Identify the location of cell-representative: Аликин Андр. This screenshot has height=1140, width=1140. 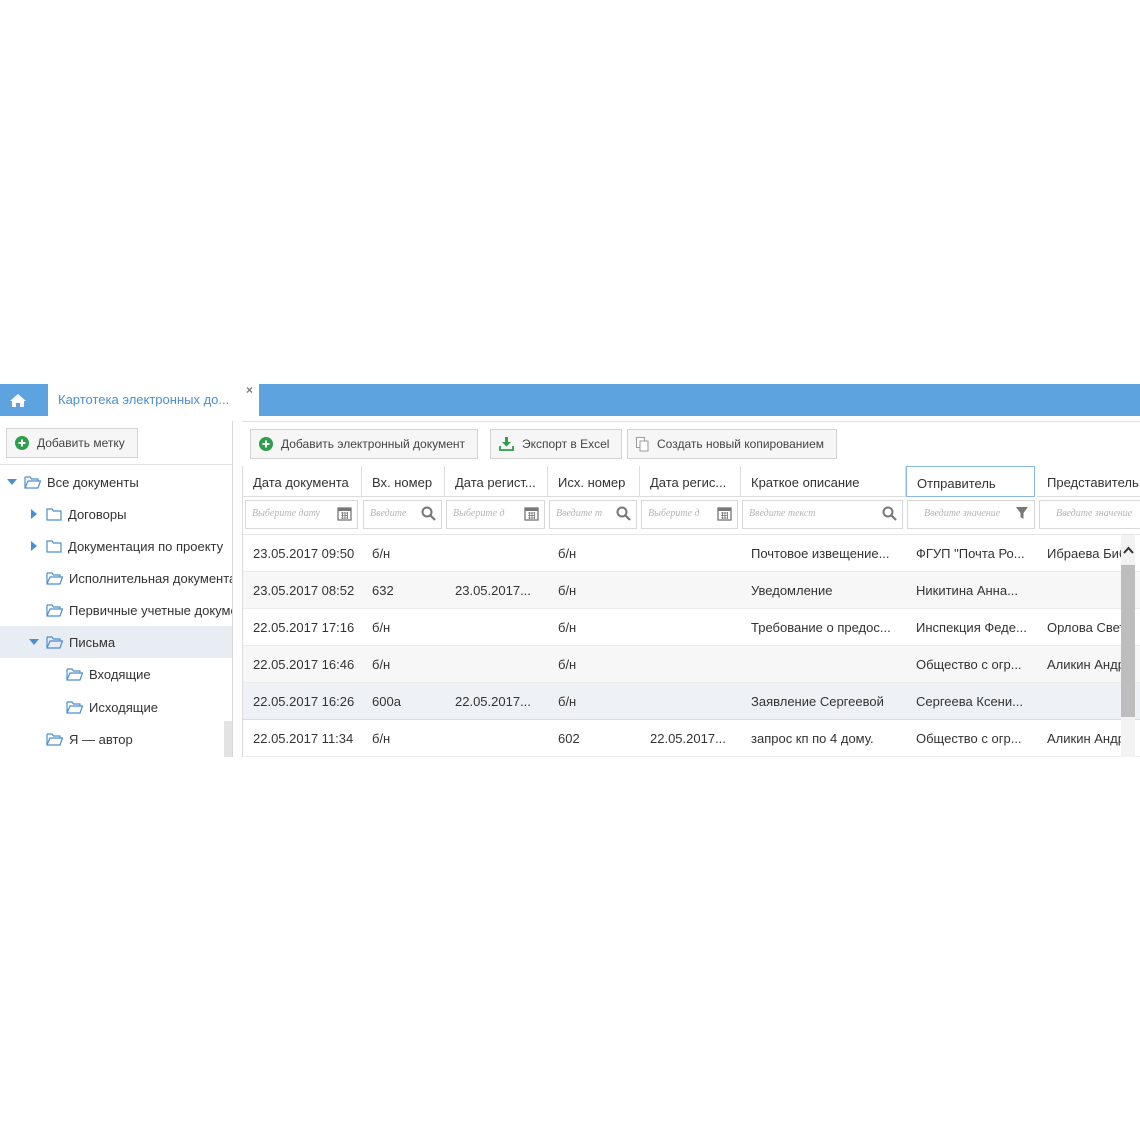
(1084, 664).